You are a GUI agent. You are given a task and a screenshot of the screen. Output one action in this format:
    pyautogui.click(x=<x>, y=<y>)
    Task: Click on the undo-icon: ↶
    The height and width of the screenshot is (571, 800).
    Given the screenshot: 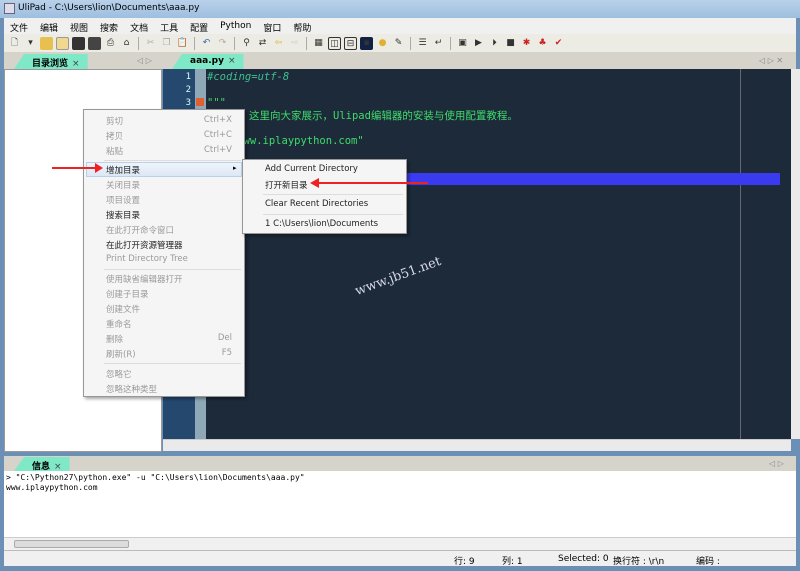 What is the action you would take?
    pyautogui.click(x=206, y=43)
    